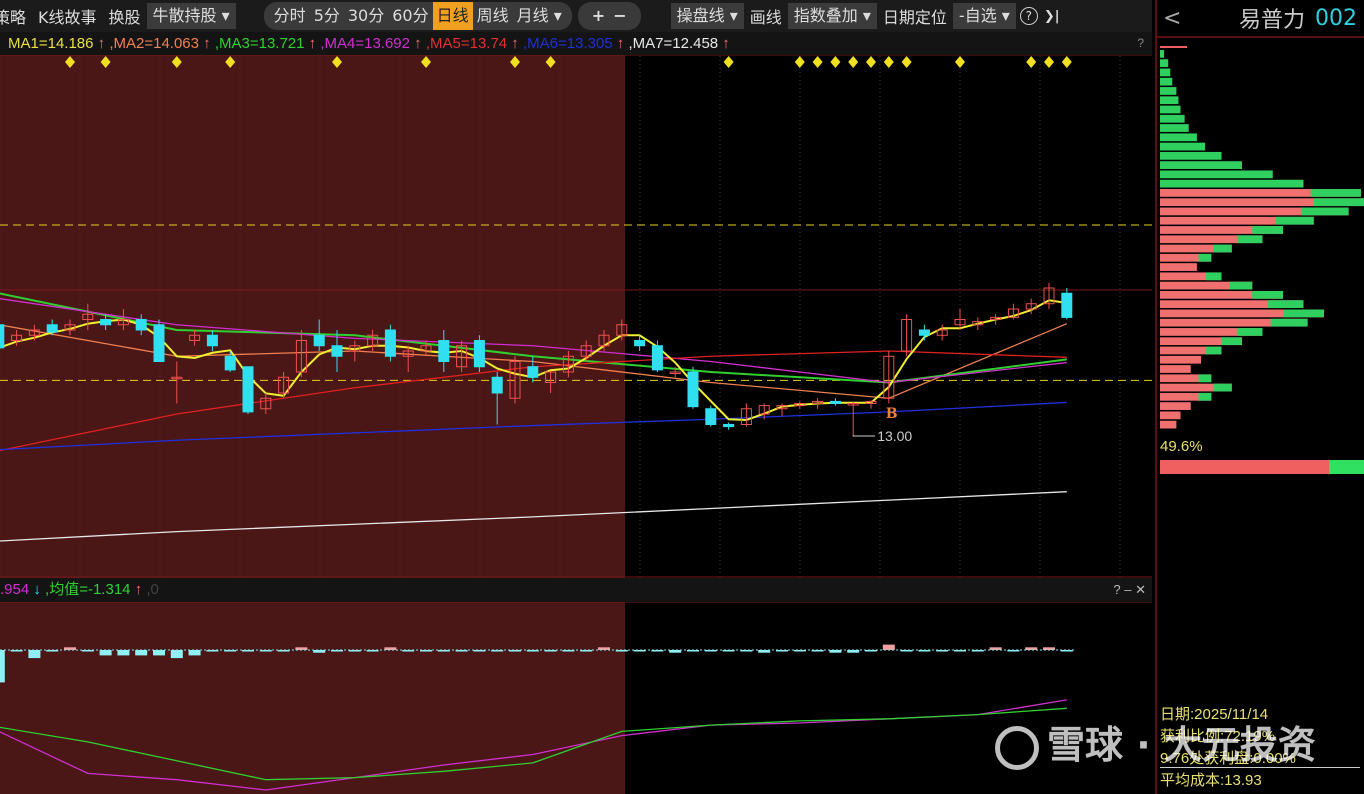 Image resolution: width=1364 pixels, height=794 pixels. I want to click on period-selector: 分时 5分 30分 60分 日线 周线 月线 ▾, so click(417, 16).